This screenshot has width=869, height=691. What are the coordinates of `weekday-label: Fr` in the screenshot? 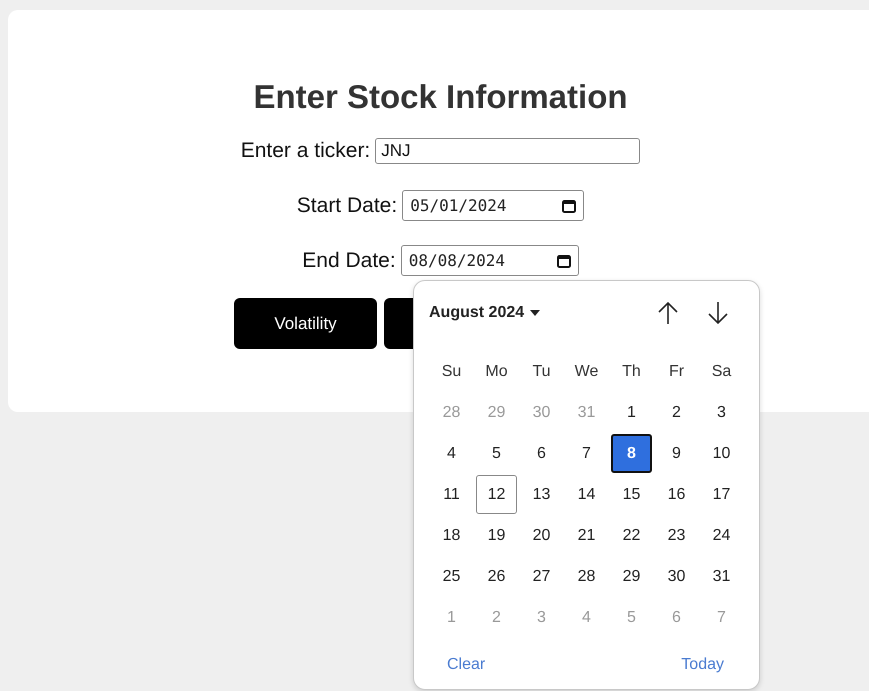 It's located at (677, 372).